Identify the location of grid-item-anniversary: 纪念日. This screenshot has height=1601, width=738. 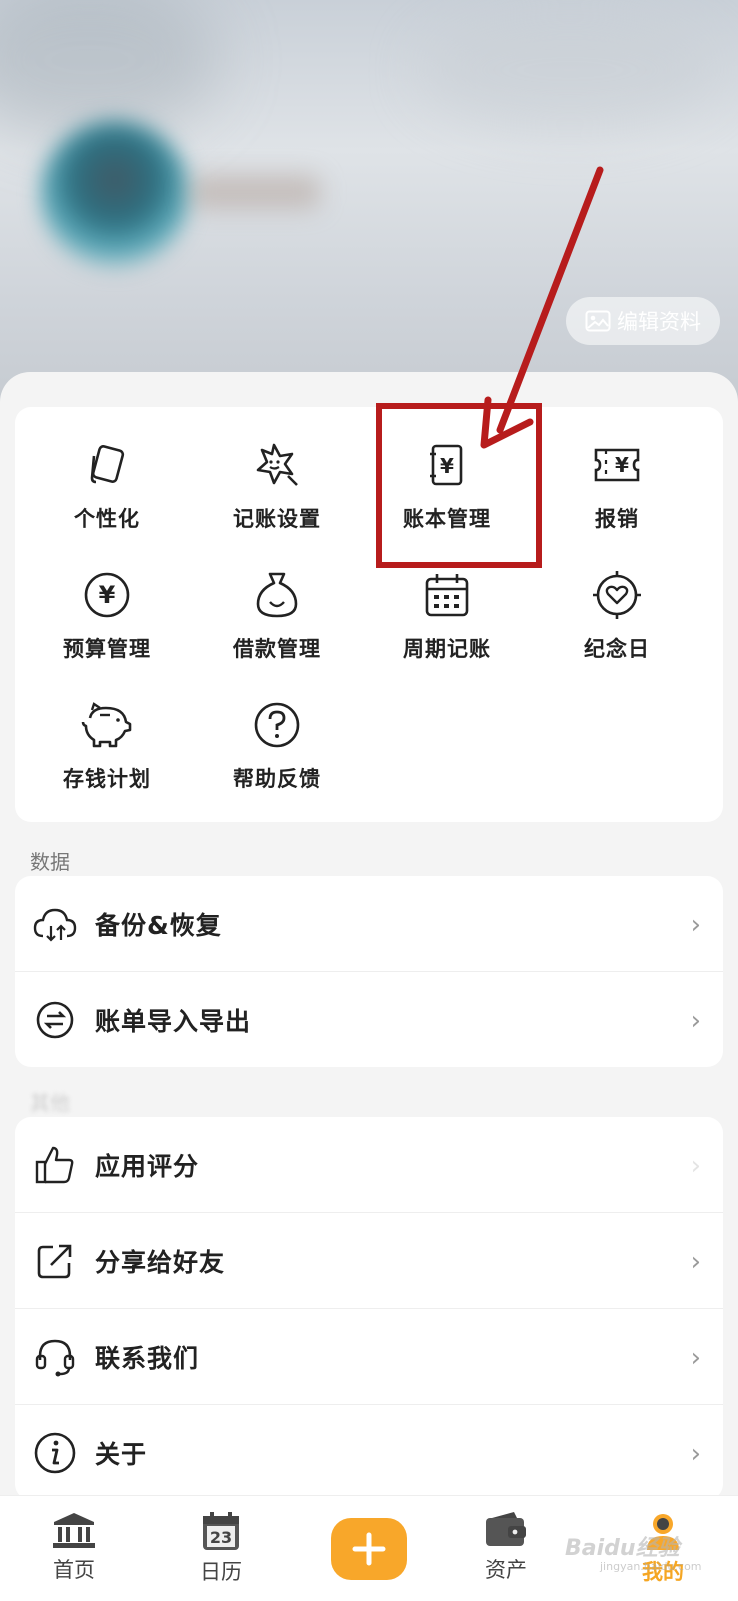
(617, 627).